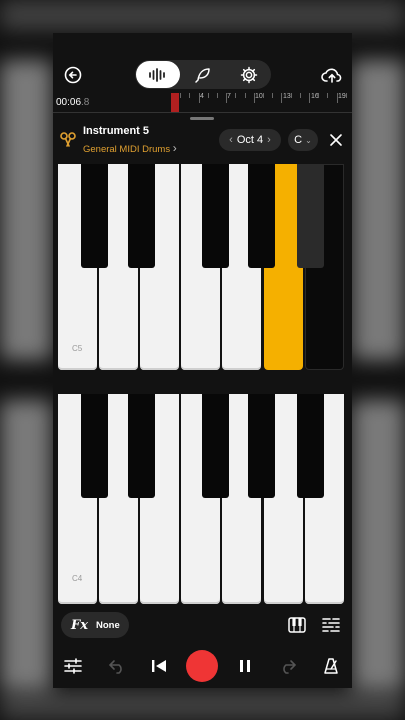 Image resolution: width=405 pixels, height=720 pixels. I want to click on gear-icon, so click(249, 74).